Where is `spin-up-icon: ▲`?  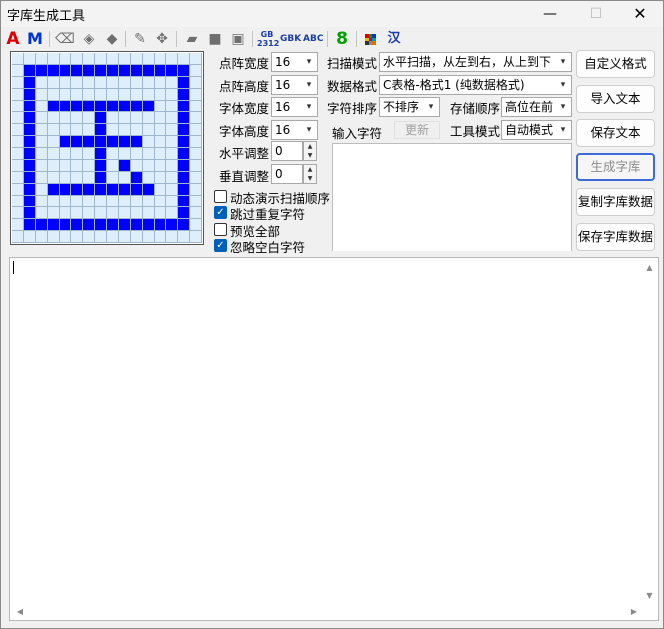 spin-up-icon: ▲ is located at coordinates (310, 146).